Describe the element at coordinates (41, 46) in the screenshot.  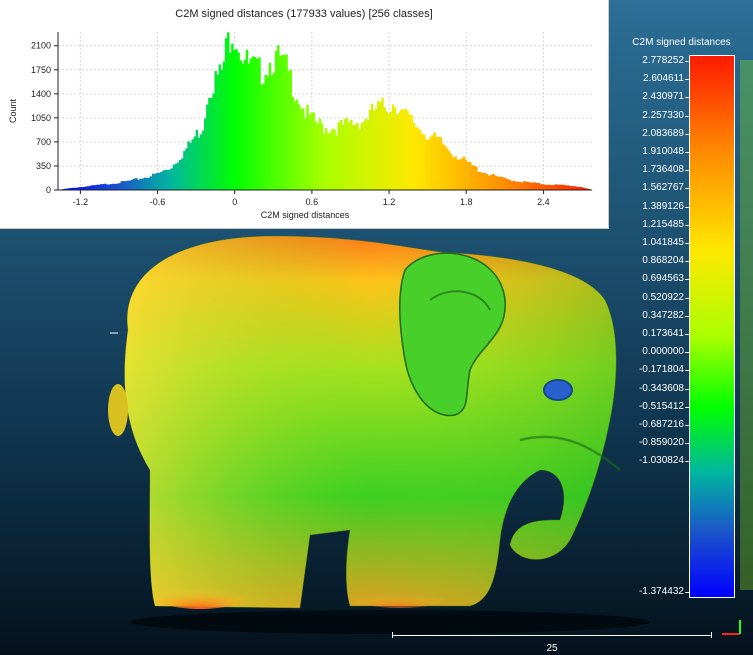
I see `y-tick-label: 2100` at that location.